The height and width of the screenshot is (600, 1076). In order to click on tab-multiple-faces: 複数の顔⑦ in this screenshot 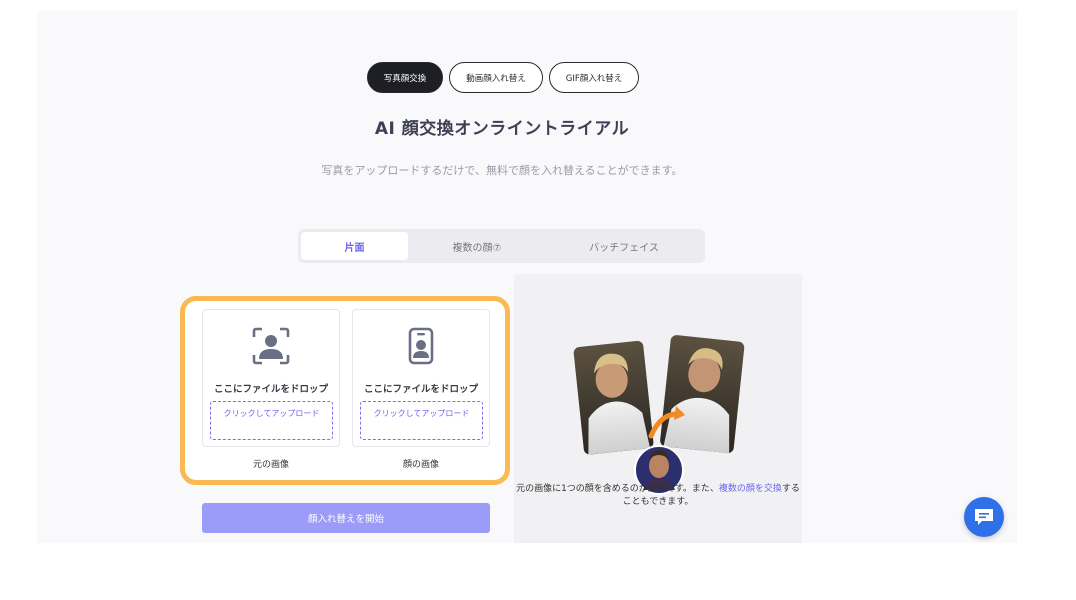, I will do `click(477, 246)`.